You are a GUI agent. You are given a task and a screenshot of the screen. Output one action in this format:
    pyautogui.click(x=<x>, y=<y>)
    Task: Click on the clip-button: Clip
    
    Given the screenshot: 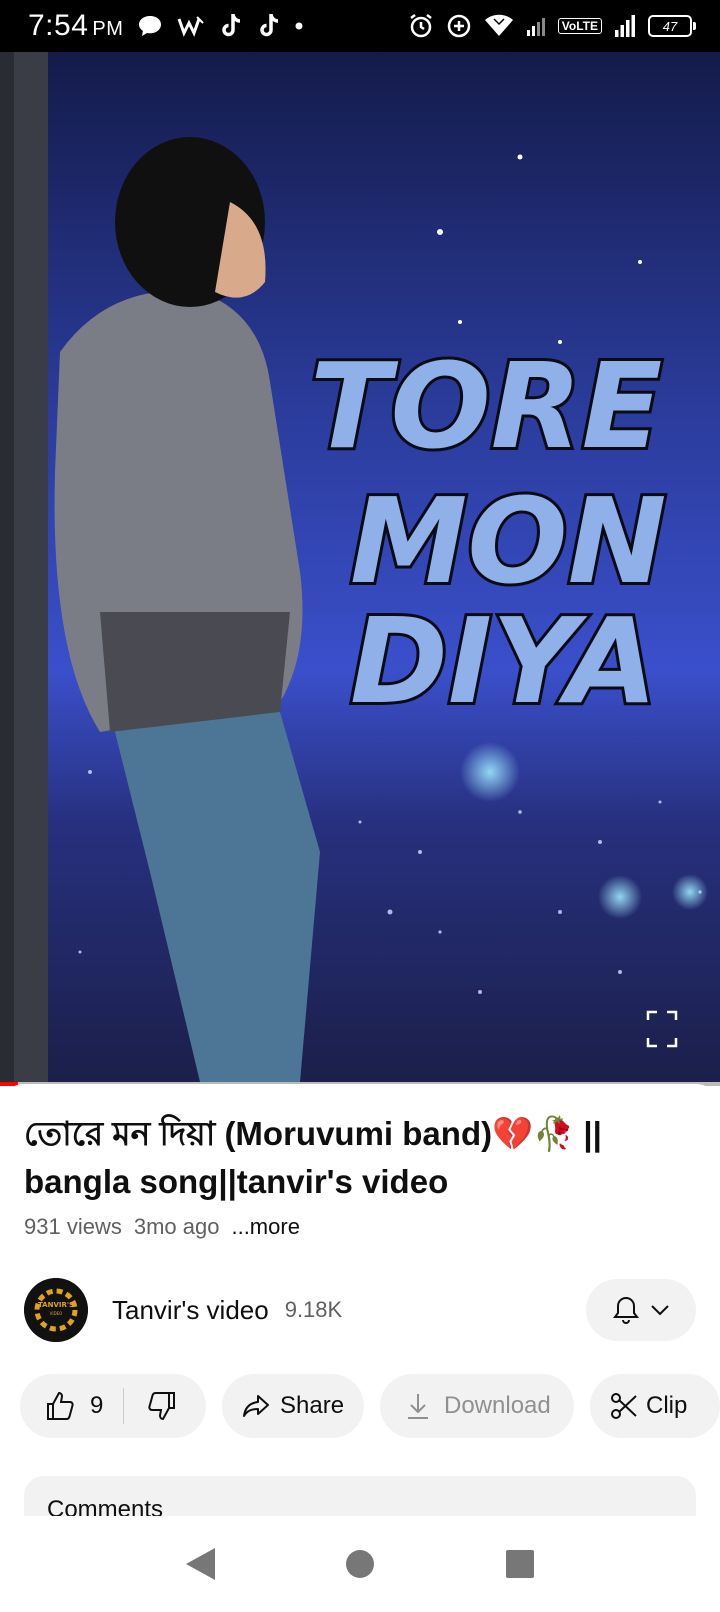 What is the action you would take?
    pyautogui.click(x=655, y=1406)
    